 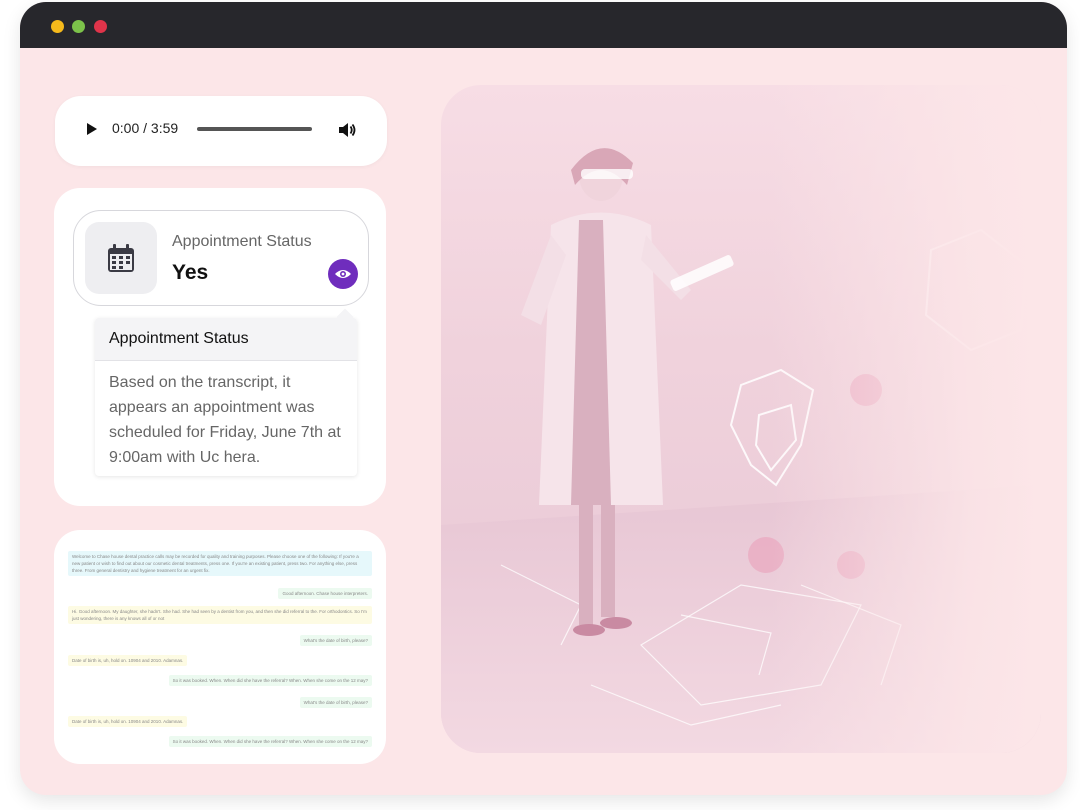 I want to click on calendar-icon, so click(x=121, y=258).